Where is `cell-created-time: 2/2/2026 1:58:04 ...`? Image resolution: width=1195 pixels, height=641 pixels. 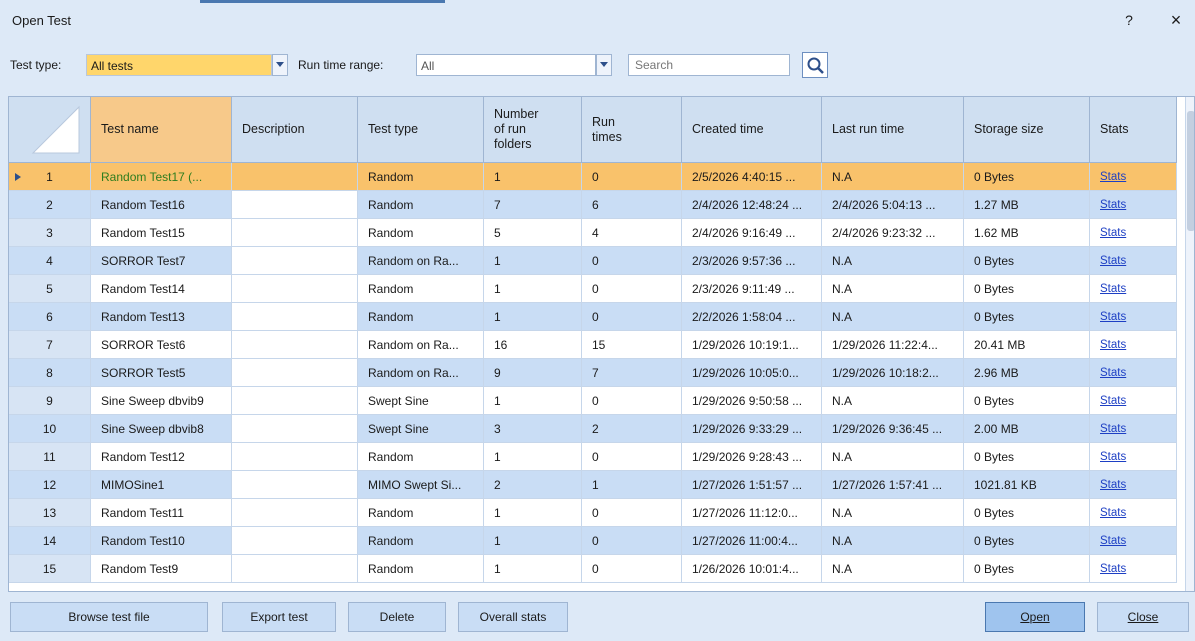 cell-created-time: 2/2/2026 1:58:04 ... is located at coordinates (752, 317).